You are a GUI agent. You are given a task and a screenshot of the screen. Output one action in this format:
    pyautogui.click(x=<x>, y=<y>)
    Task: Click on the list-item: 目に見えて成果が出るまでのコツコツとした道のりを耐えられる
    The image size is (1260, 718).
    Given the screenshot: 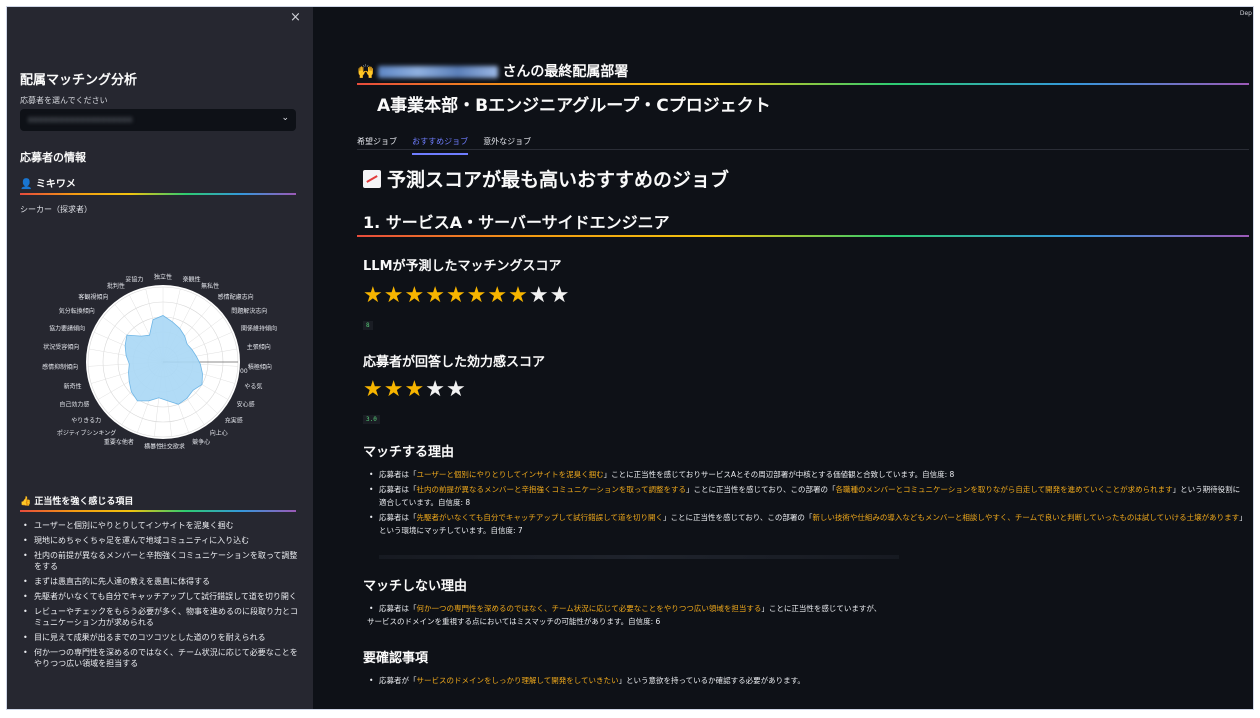 What is the action you would take?
    pyautogui.click(x=160, y=637)
    